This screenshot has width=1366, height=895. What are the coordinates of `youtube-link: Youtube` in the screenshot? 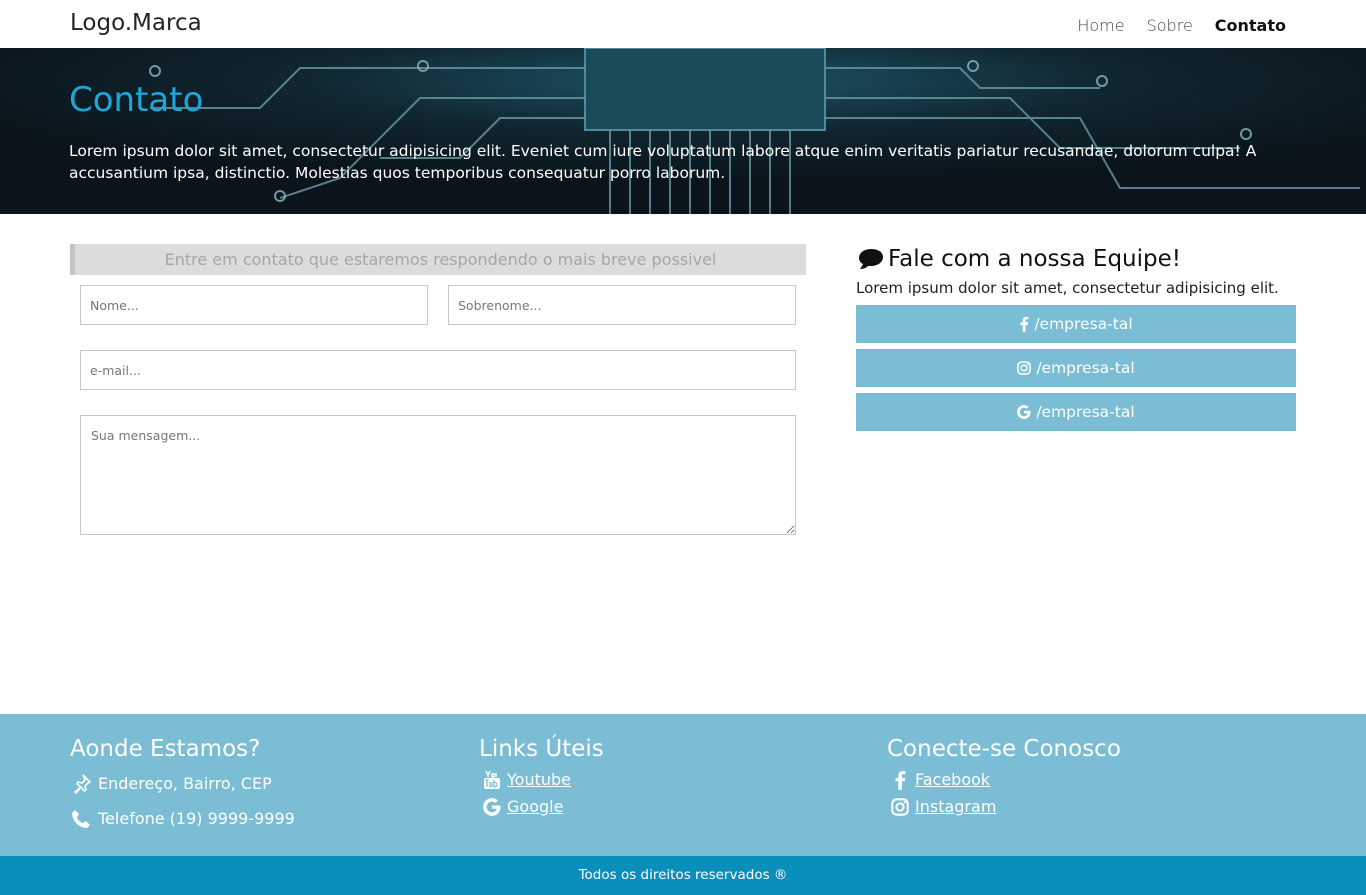 It's located at (539, 779).